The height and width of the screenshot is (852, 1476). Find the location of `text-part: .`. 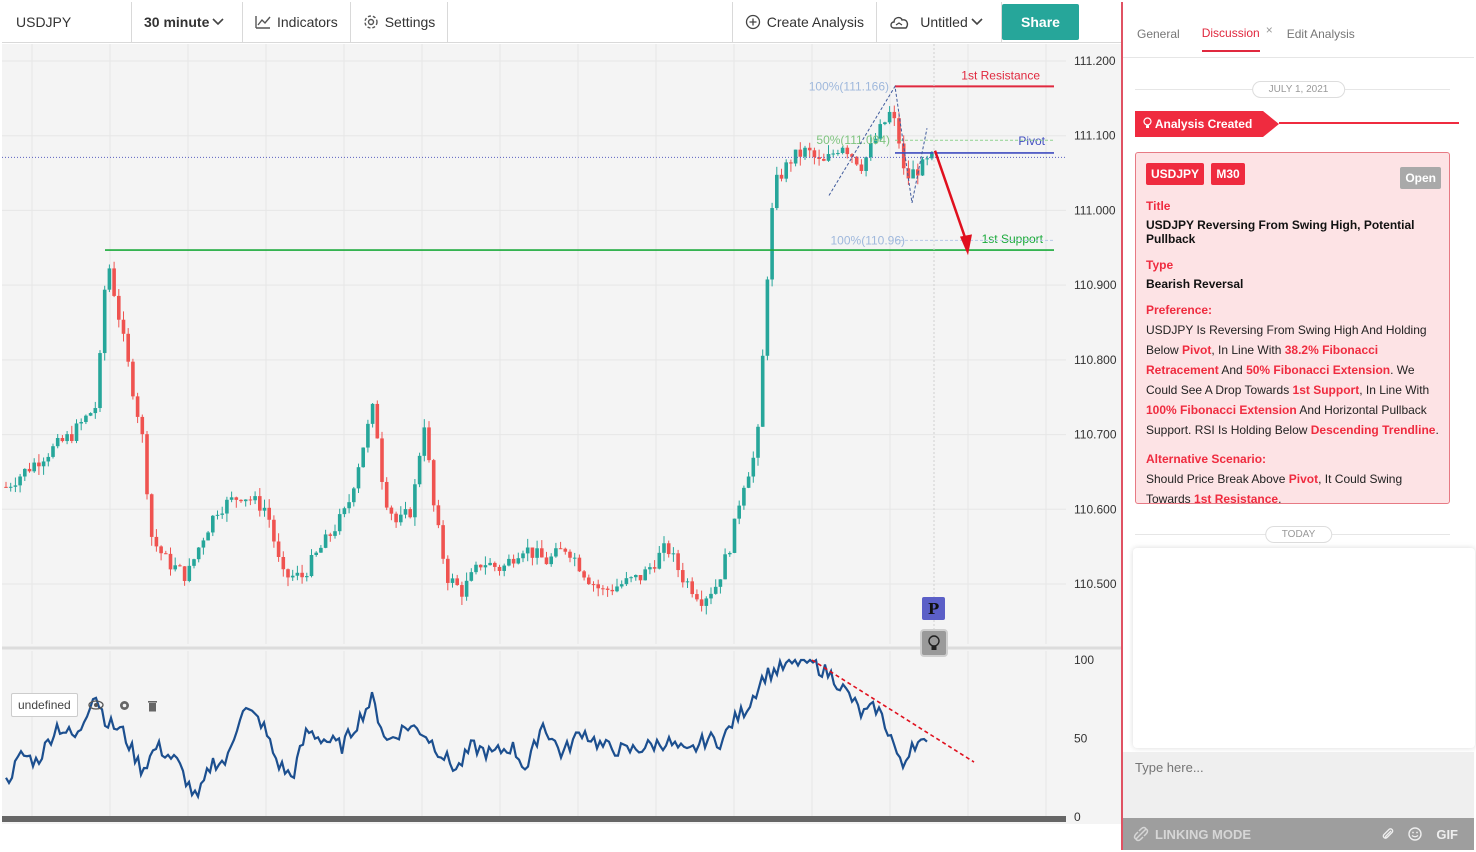

text-part: . is located at coordinates (1437, 430).